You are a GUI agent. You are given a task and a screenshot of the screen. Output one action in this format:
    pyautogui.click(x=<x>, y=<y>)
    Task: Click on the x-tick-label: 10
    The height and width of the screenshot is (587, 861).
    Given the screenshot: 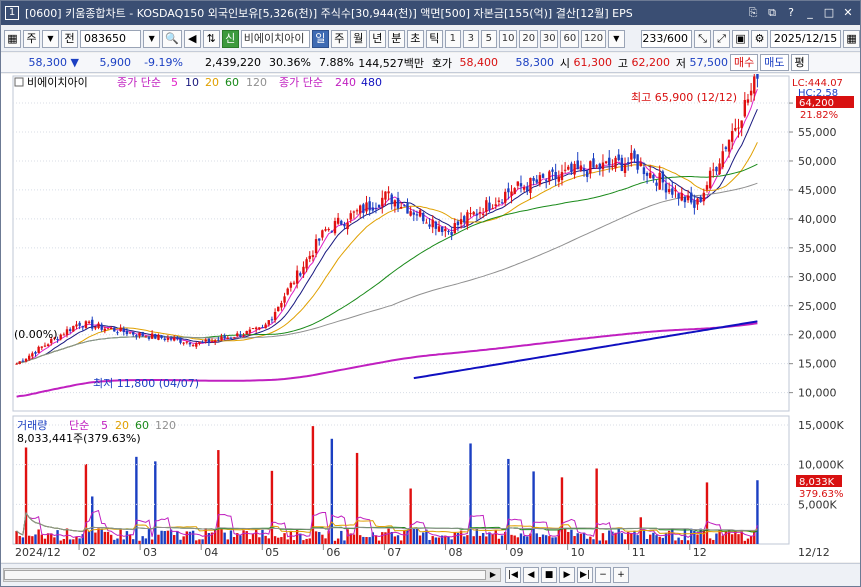 What is the action you would take?
    pyautogui.click(x=578, y=552)
    